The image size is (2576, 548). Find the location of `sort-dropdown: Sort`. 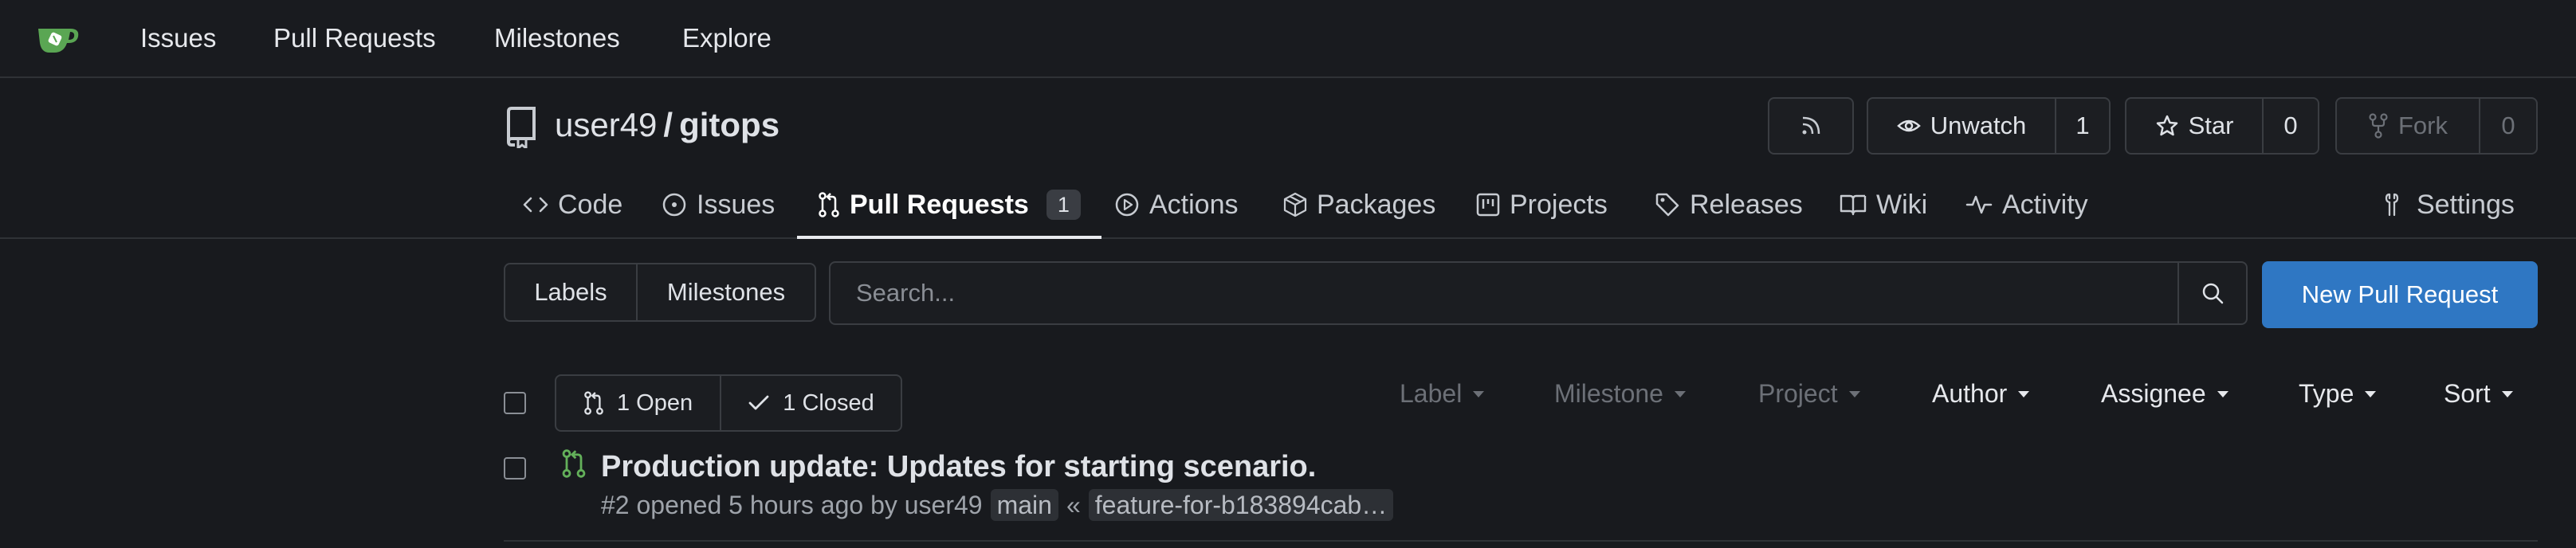

sort-dropdown: Sort is located at coordinates (2478, 393).